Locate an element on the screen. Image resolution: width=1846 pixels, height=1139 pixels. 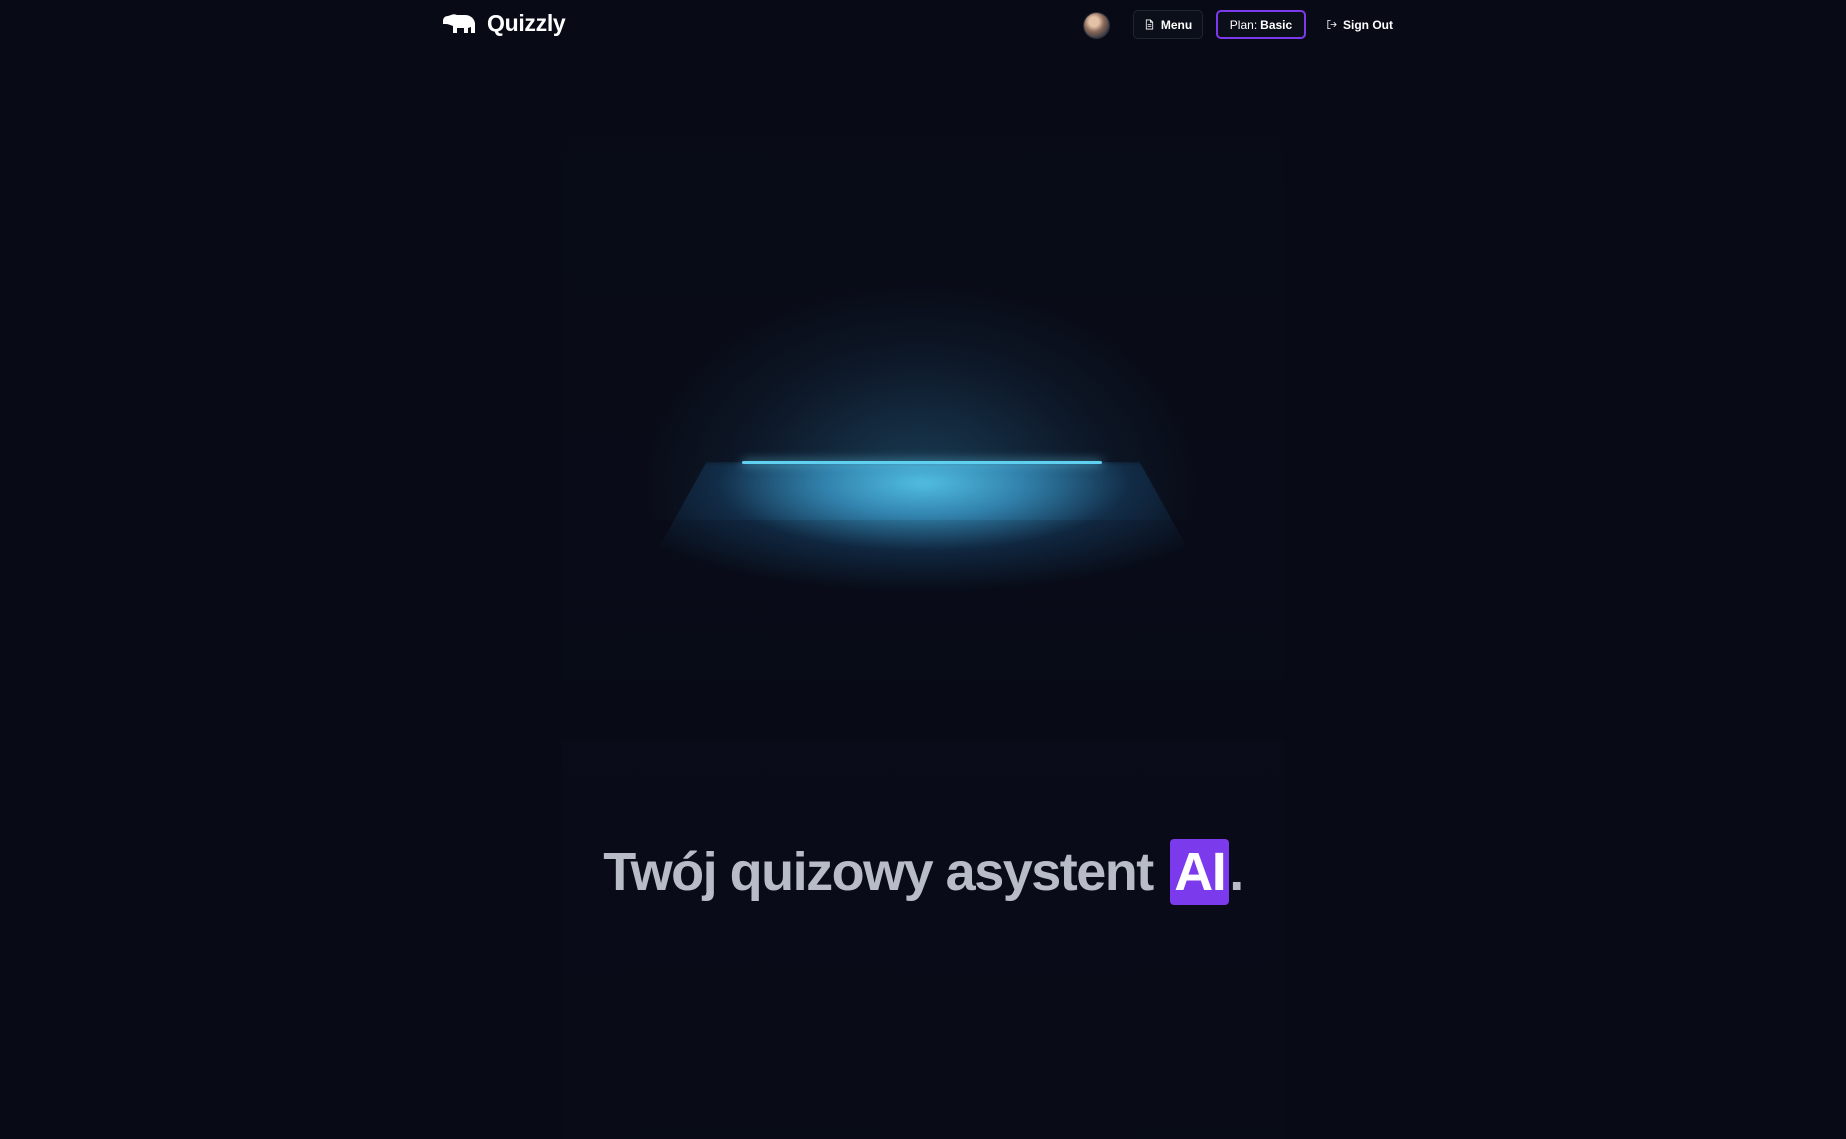
menu-label: Menu is located at coordinates (1176, 24).